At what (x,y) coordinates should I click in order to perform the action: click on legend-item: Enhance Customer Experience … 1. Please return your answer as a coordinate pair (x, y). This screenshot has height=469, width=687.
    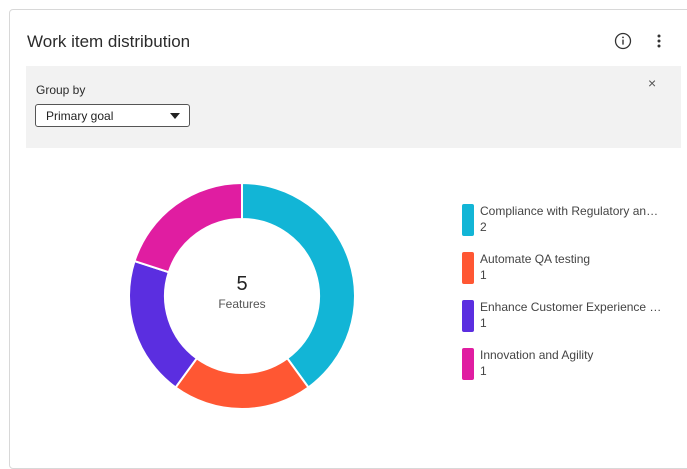
    Looking at the image, I should click on (572, 320).